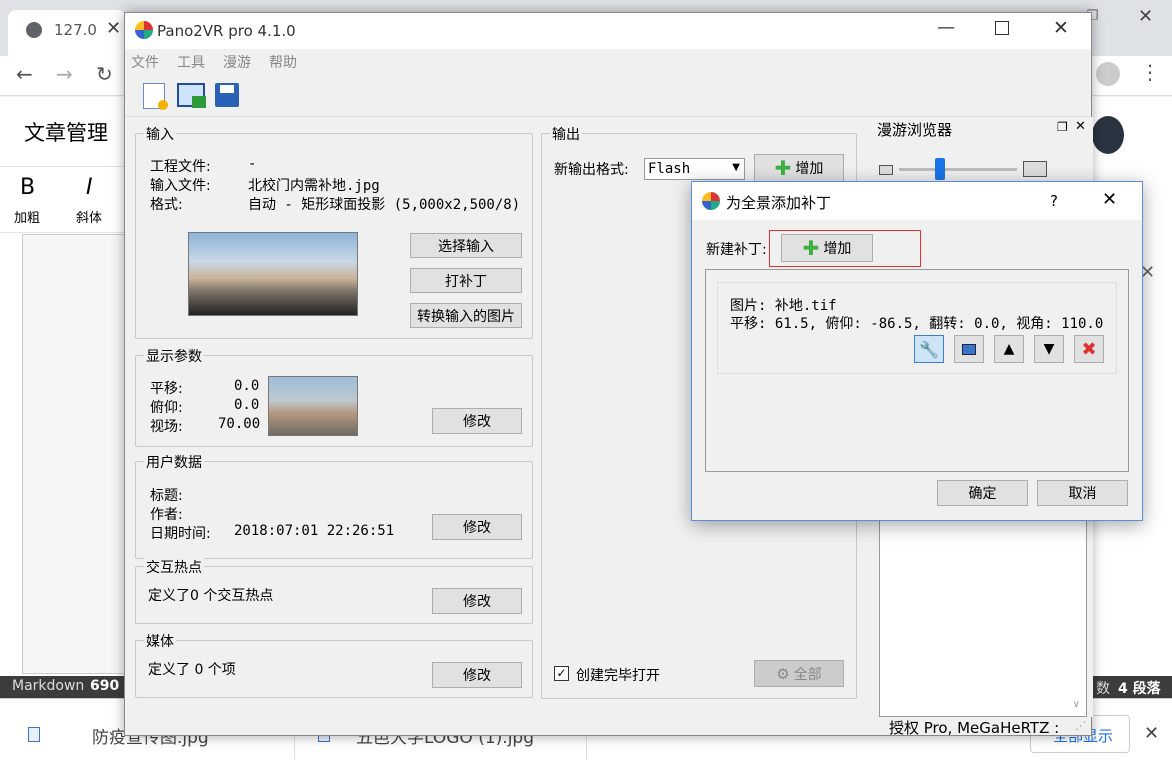 Image resolution: width=1172 pixels, height=770 pixels. I want to click on dialog-add-button: ✚ 增加, so click(827, 248).